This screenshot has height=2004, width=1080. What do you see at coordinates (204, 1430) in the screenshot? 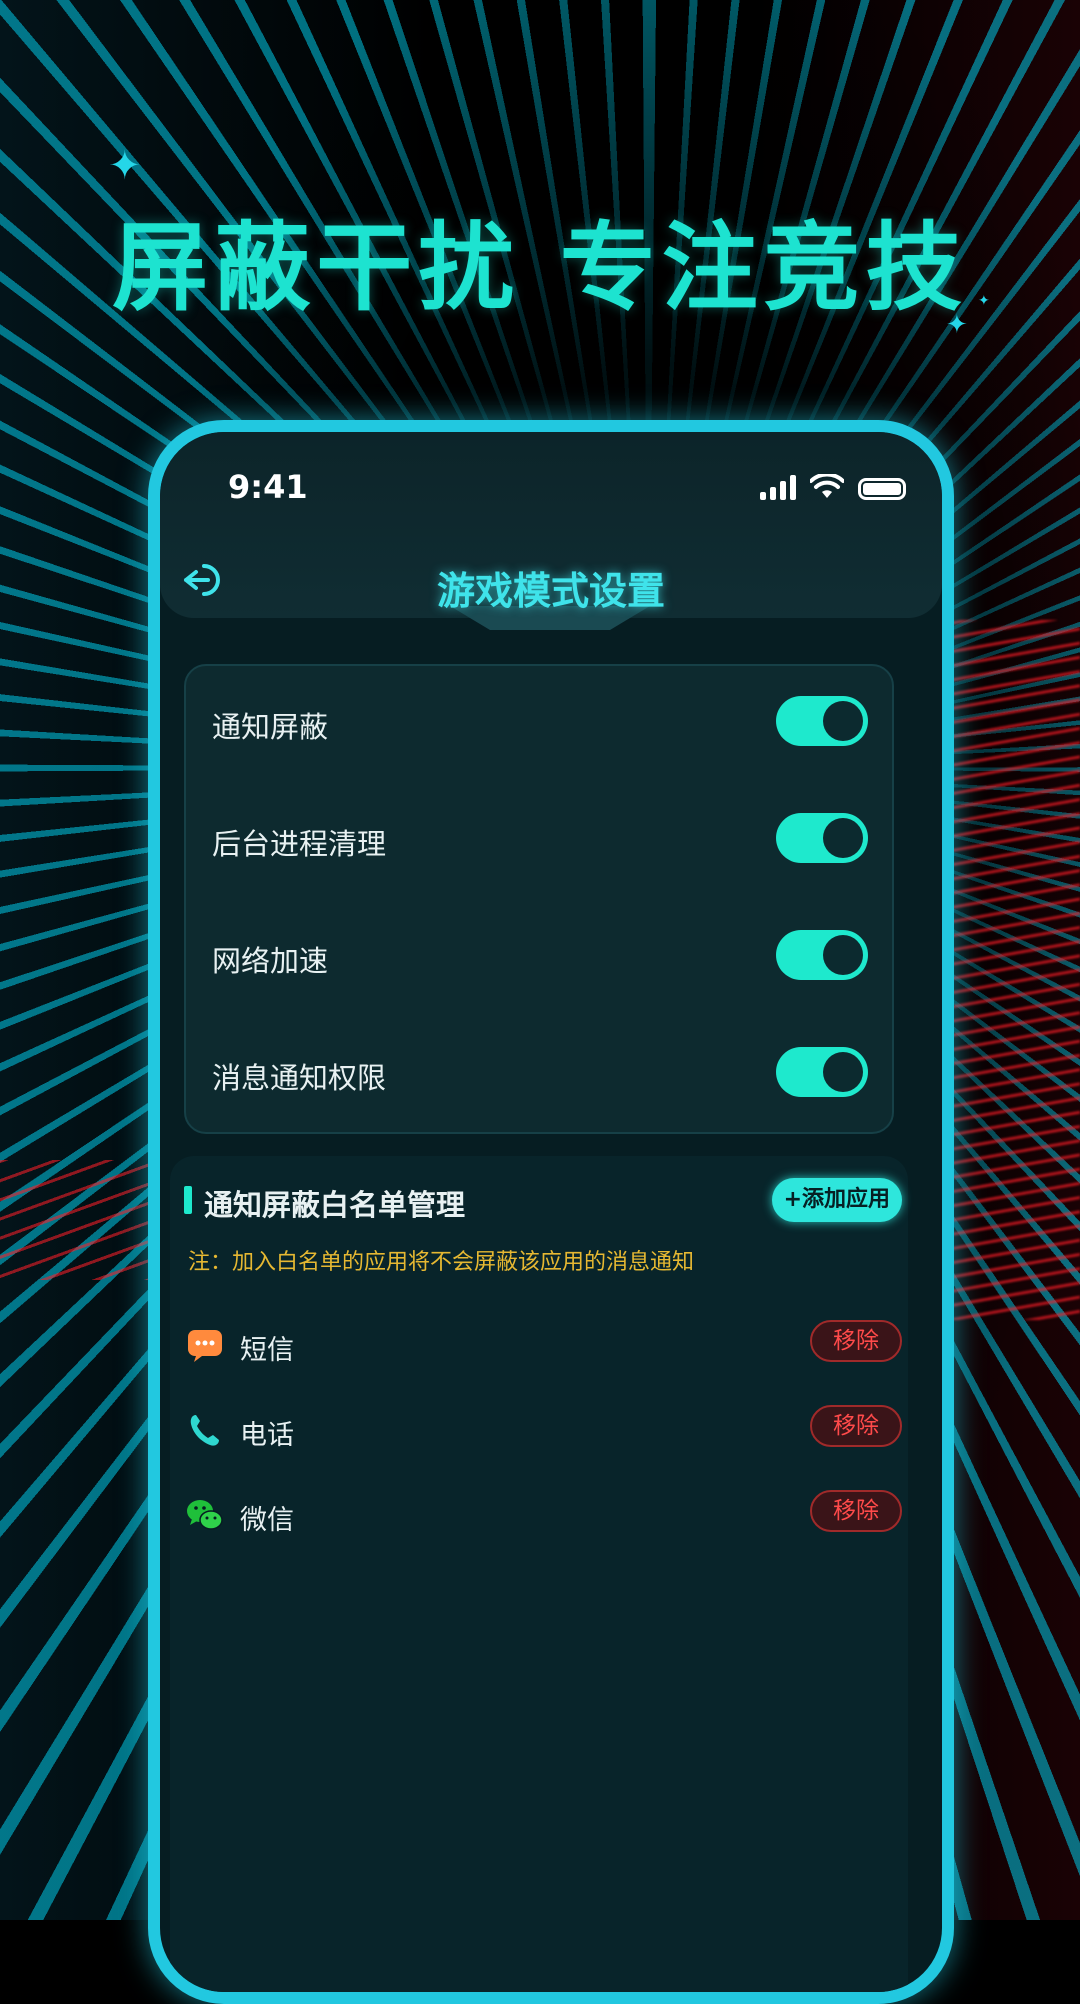
I see `phone-icon` at bounding box center [204, 1430].